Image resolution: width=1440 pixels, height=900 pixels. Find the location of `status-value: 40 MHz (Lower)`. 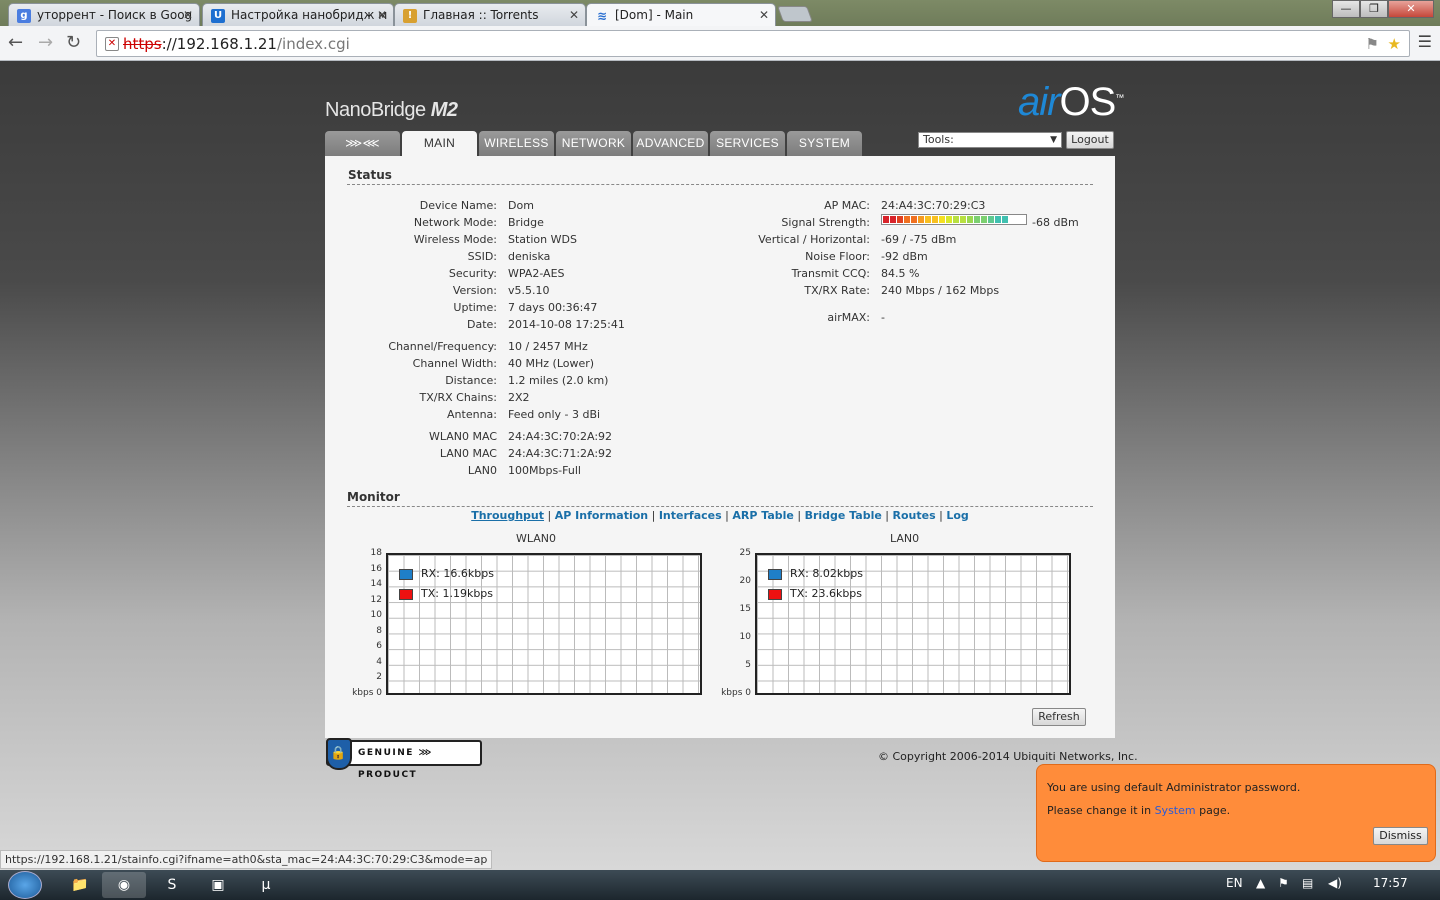

status-value: 40 MHz (Lower) is located at coordinates (551, 363).